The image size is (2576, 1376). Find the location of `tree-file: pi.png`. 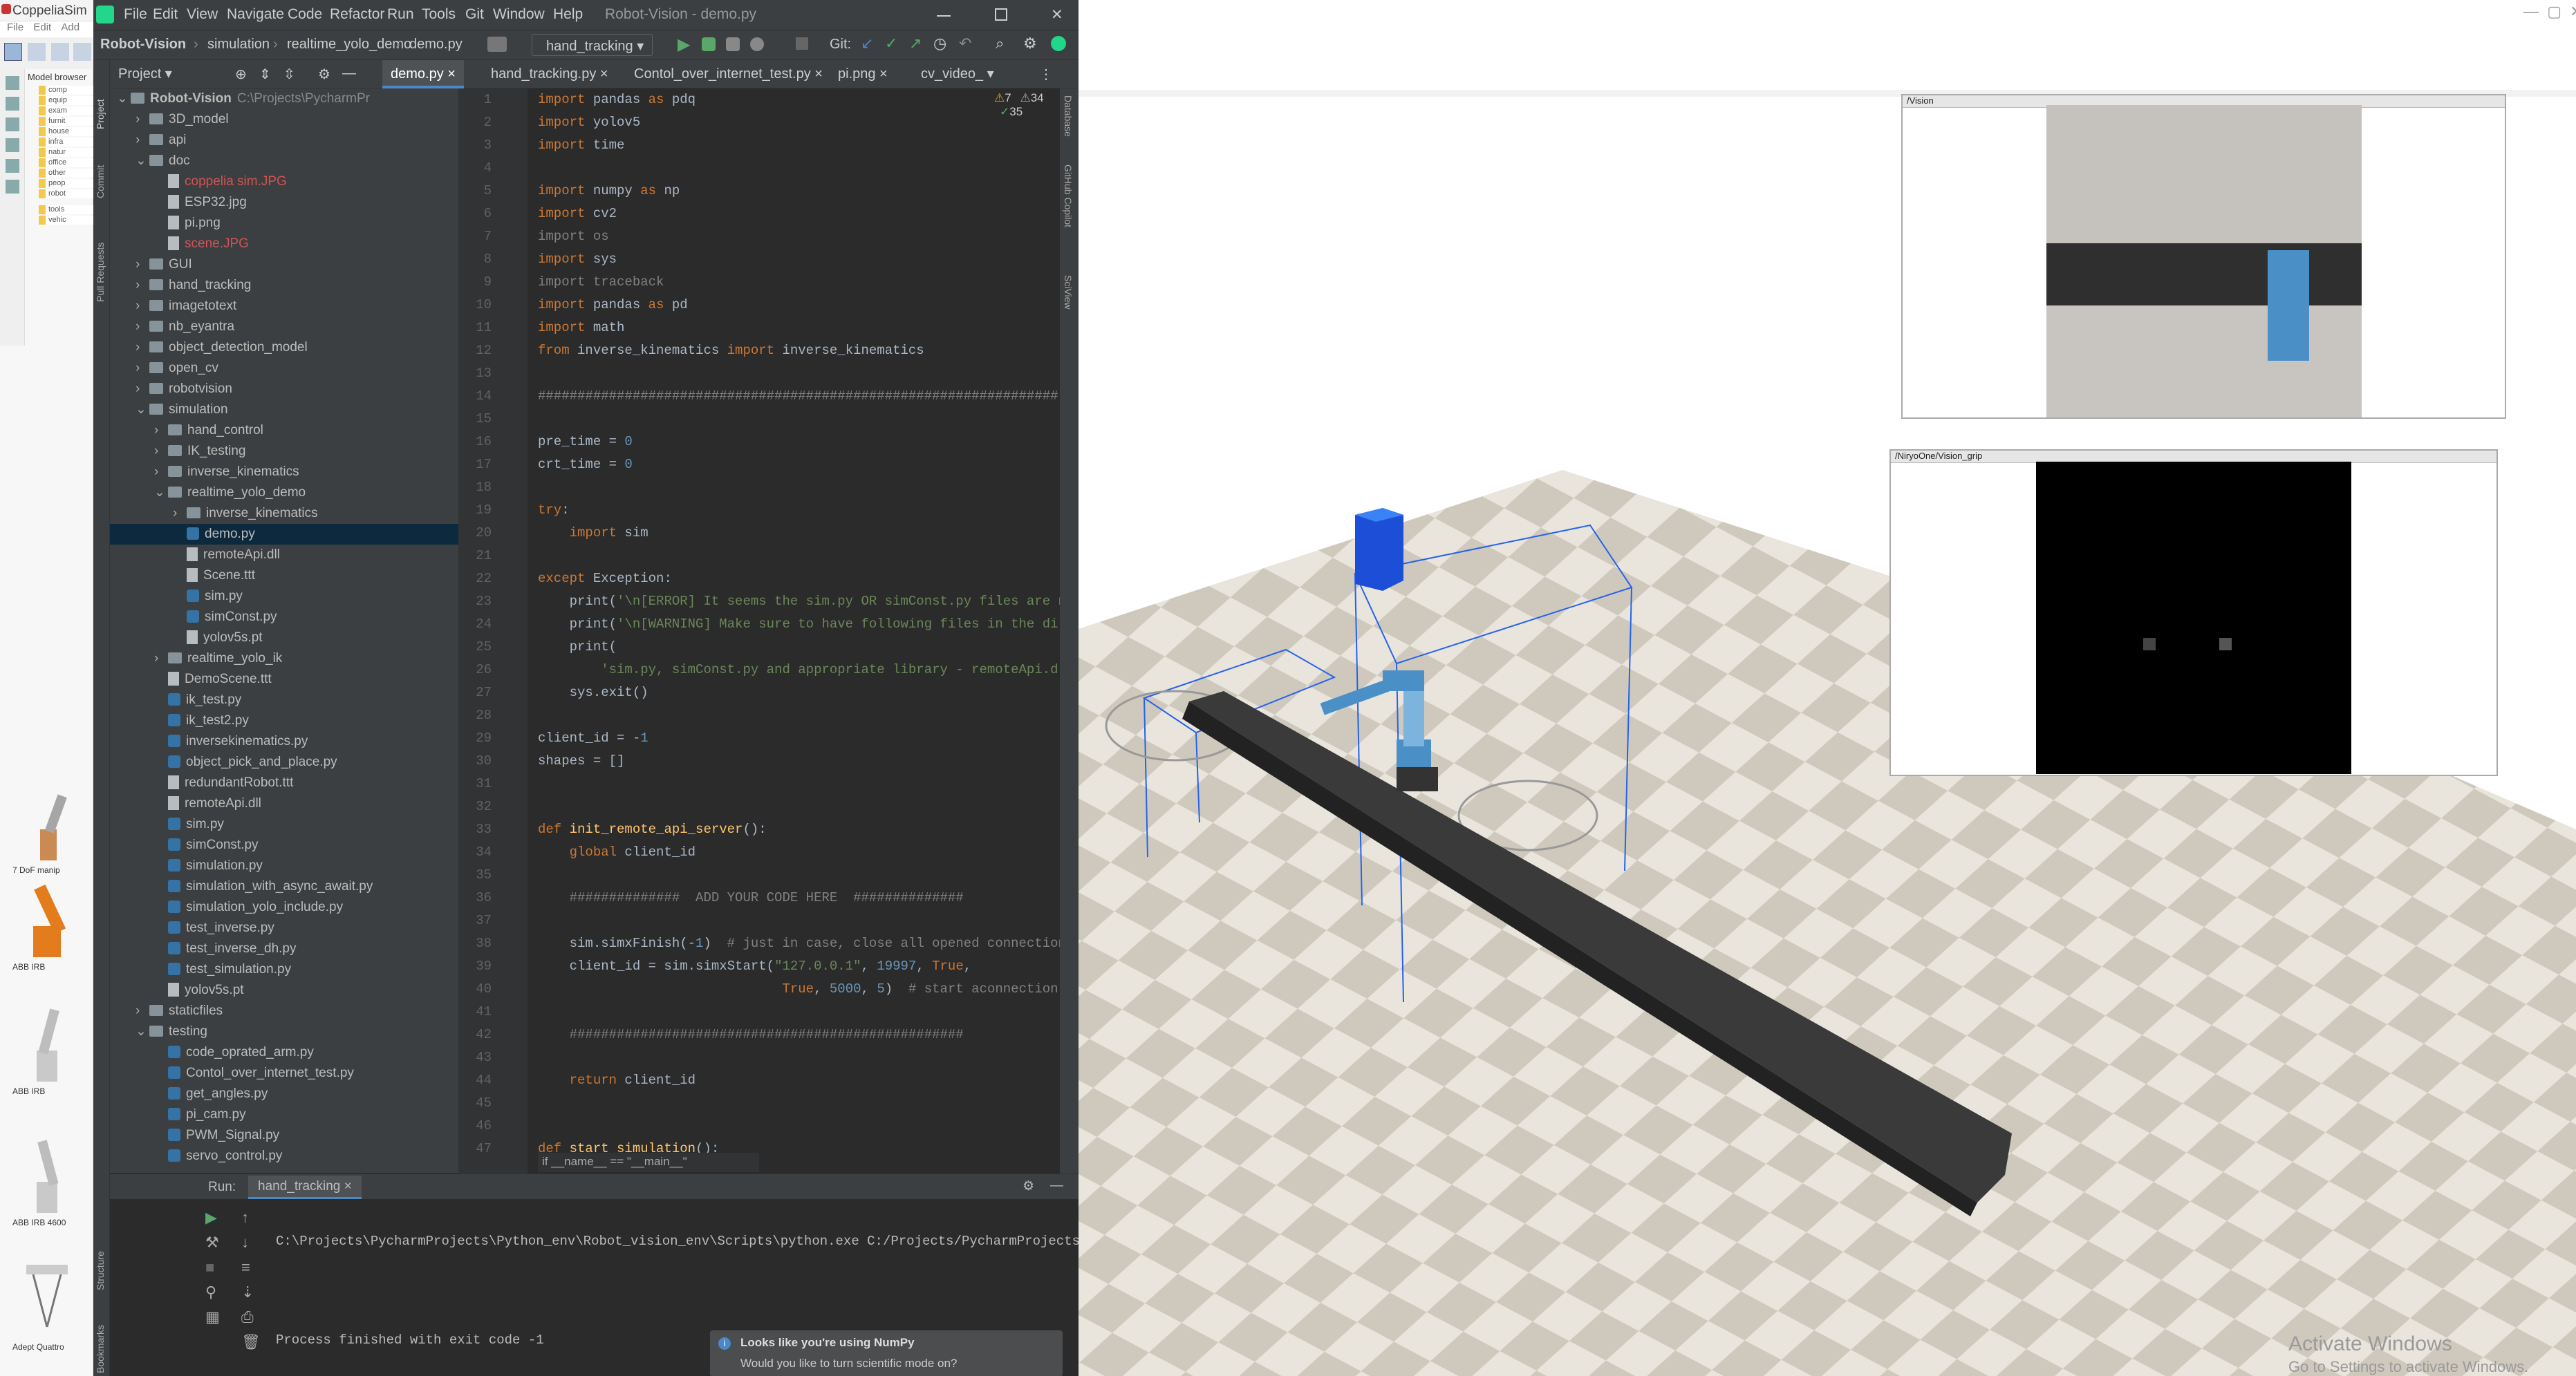

tree-file: pi.png is located at coordinates (284, 224).